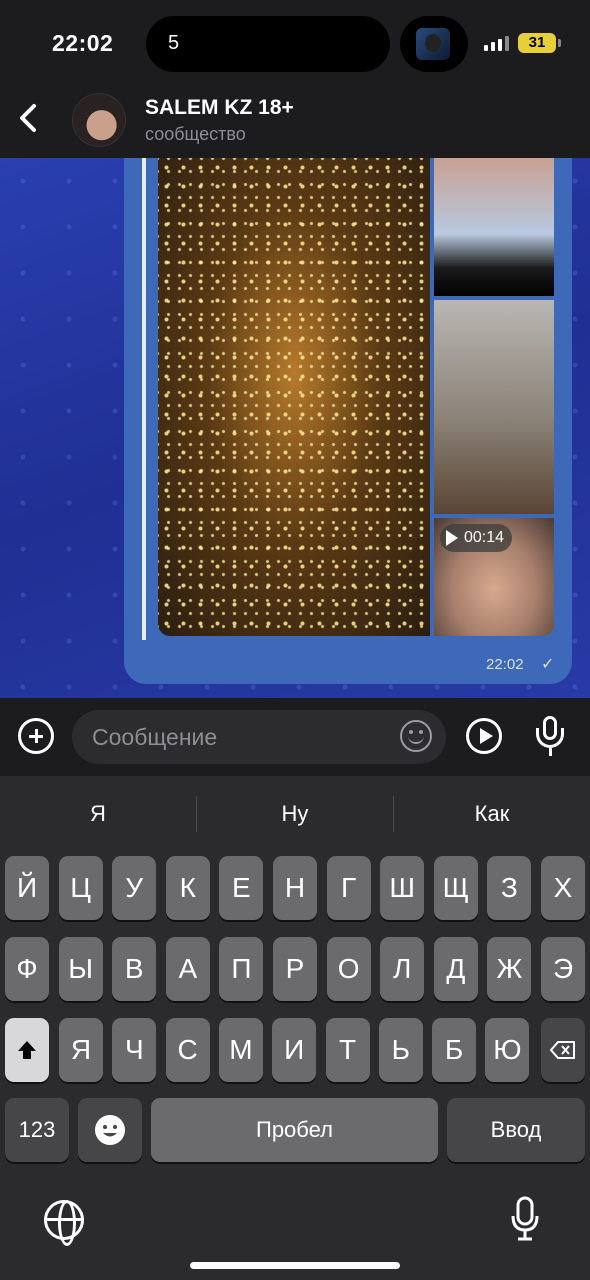  I want to click on checkmark-icon: ✓, so click(548, 664).